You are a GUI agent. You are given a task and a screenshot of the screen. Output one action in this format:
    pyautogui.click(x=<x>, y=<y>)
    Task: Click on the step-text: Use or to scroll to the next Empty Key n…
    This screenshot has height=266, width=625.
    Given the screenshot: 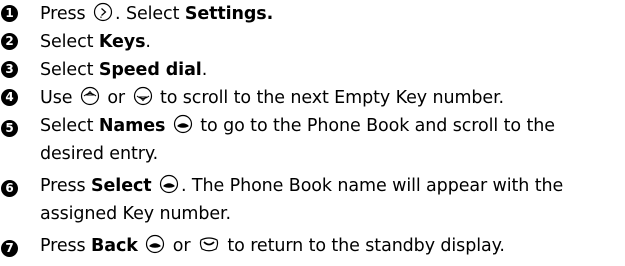 What is the action you would take?
    pyautogui.click(x=331, y=98)
    